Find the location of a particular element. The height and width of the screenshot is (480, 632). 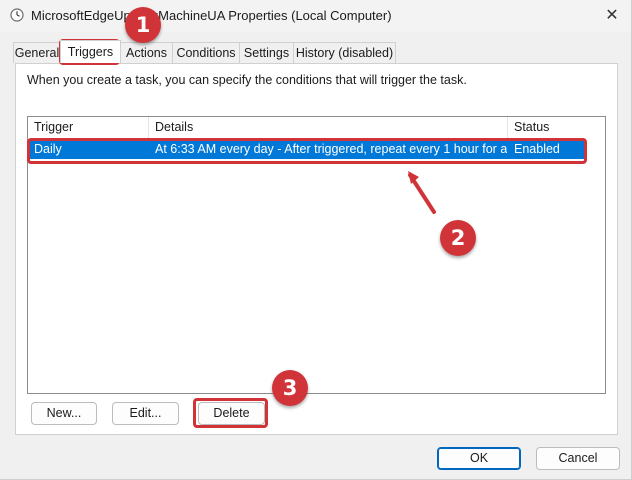

cancel-button: Cancel is located at coordinates (578, 458).